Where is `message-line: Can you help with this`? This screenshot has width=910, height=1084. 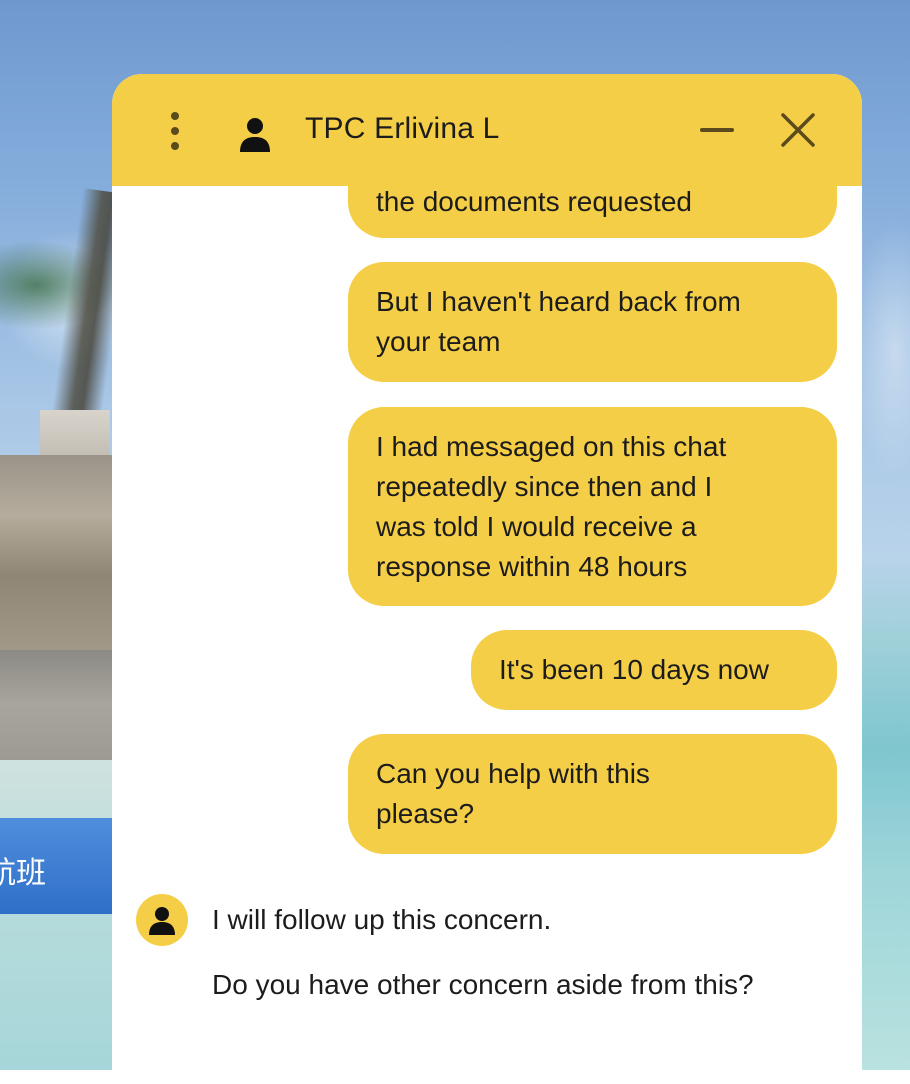 message-line: Can you help with this is located at coordinates (513, 773).